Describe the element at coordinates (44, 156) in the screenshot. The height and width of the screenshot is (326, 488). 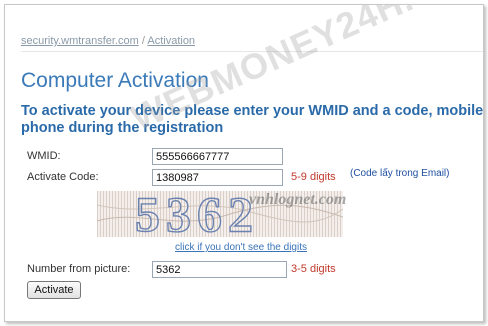
I see `wmid-label: WMID:` at that location.